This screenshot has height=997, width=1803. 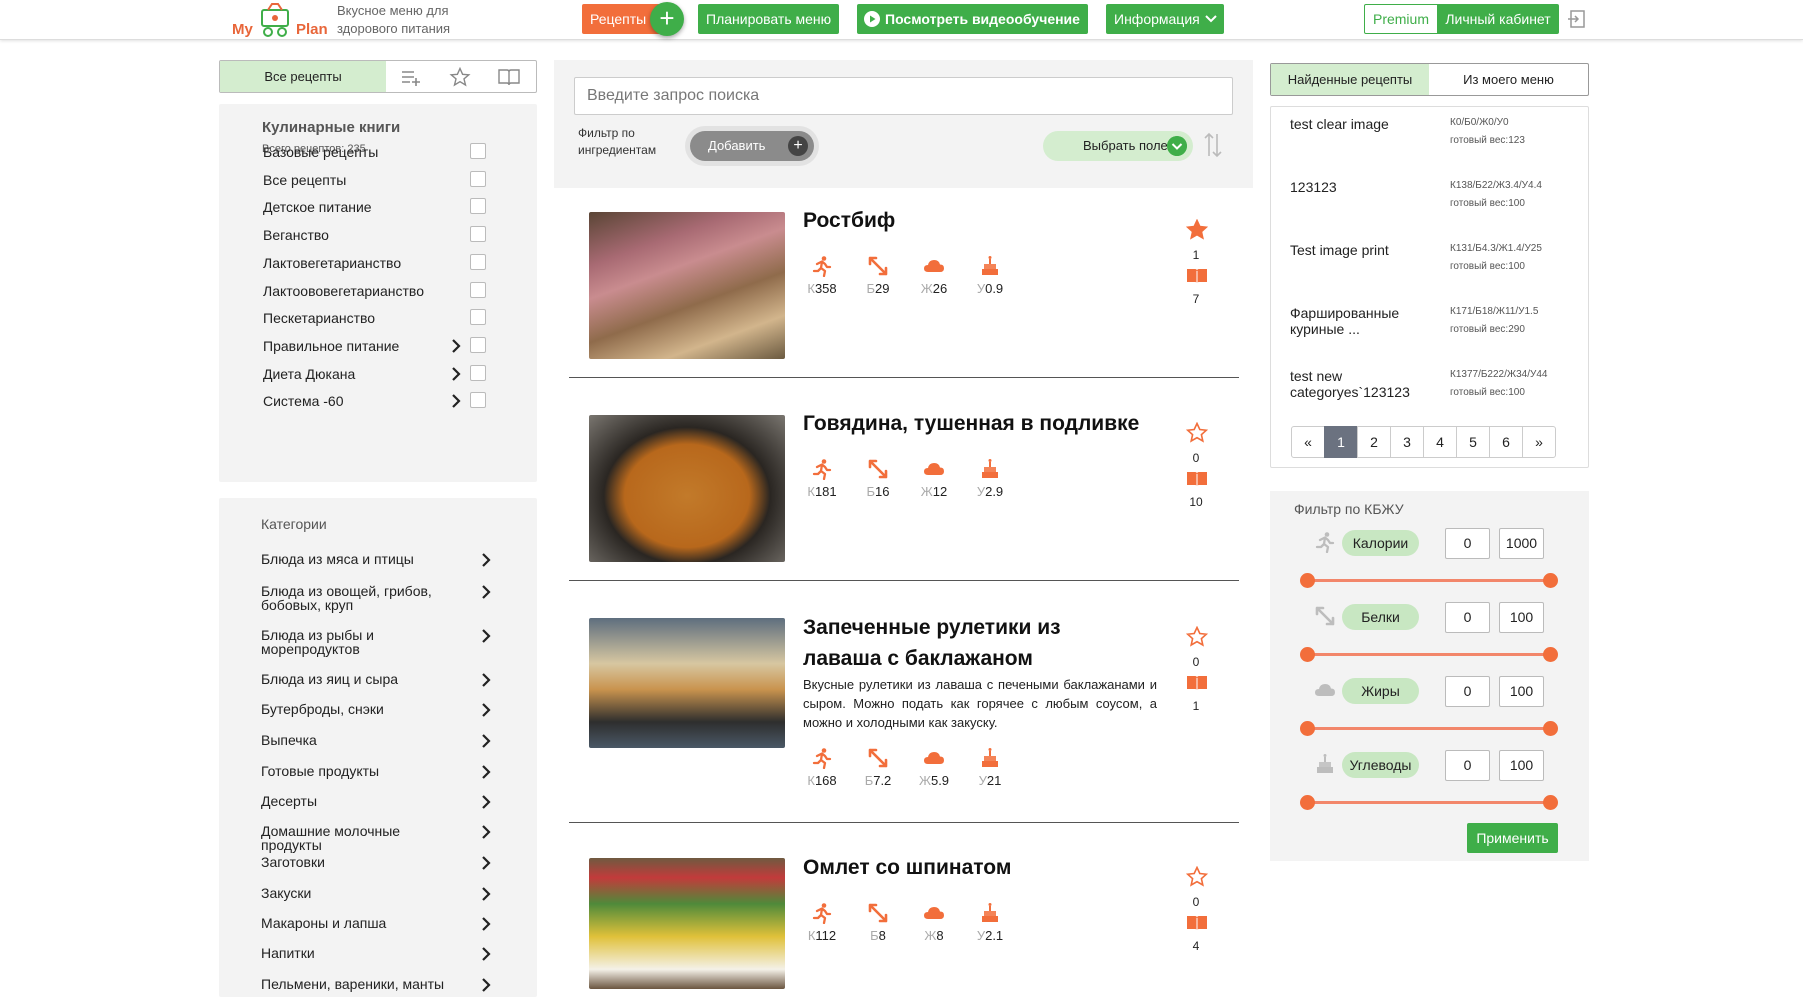 What do you see at coordinates (978, 423) in the screenshot?
I see `recipe-title: Говядина, тушенная в подливке` at bounding box center [978, 423].